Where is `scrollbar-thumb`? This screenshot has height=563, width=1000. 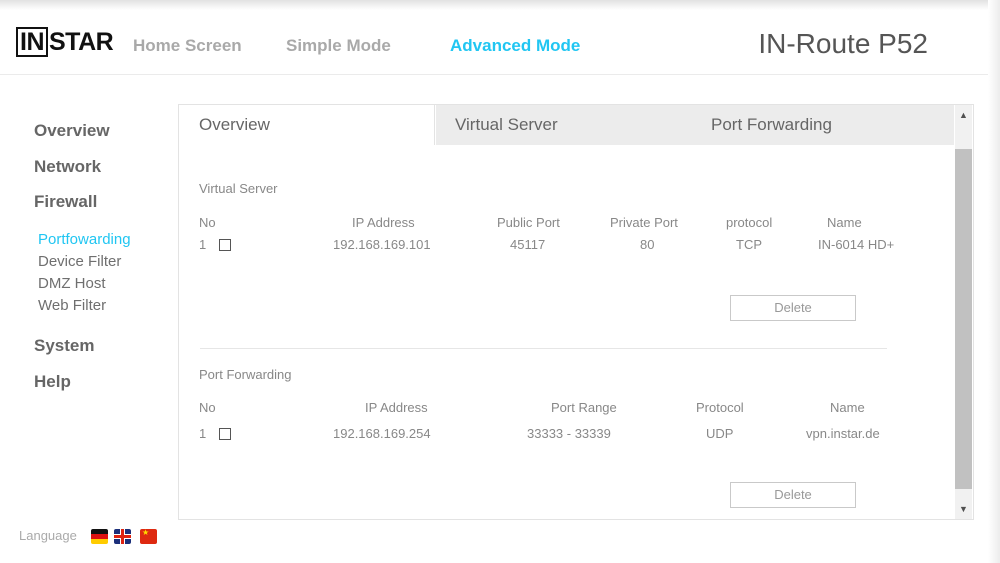 scrollbar-thumb is located at coordinates (963, 319).